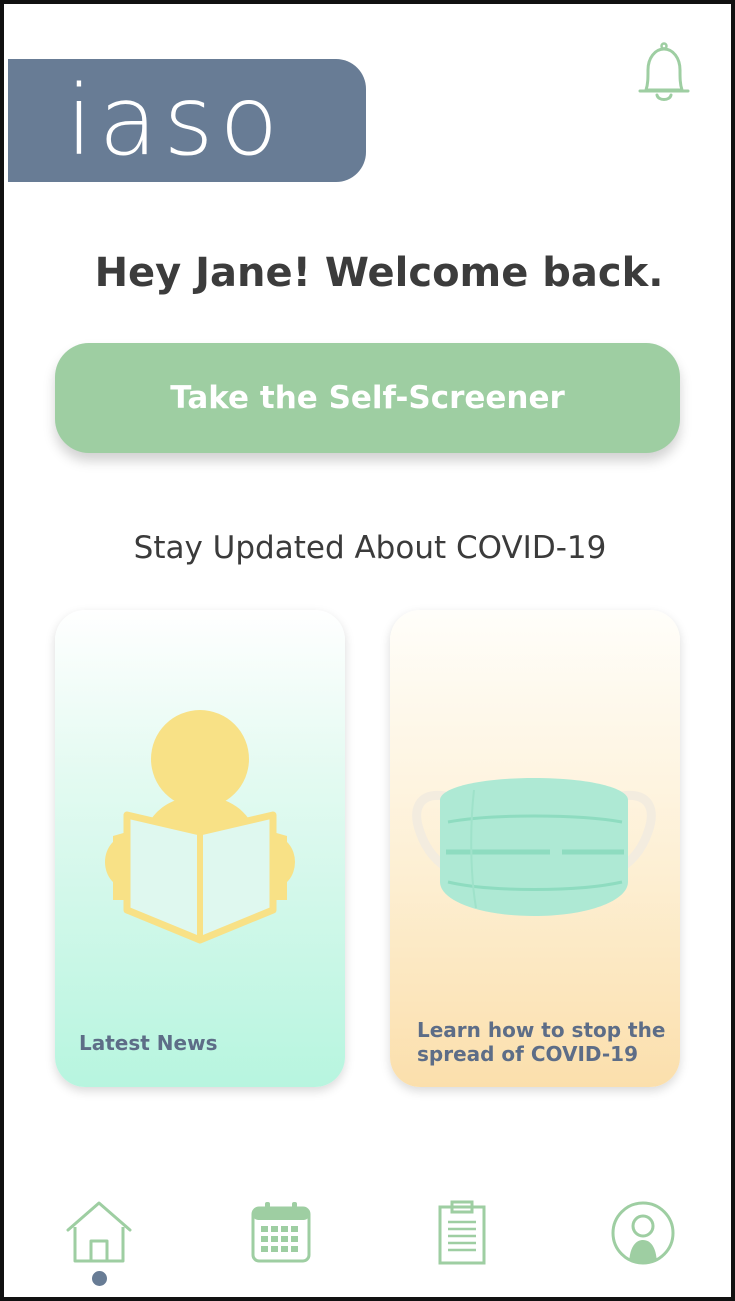 This screenshot has height=1301, width=735. I want to click on greeting-heading: Hey Jane! Welcome back., so click(379, 273).